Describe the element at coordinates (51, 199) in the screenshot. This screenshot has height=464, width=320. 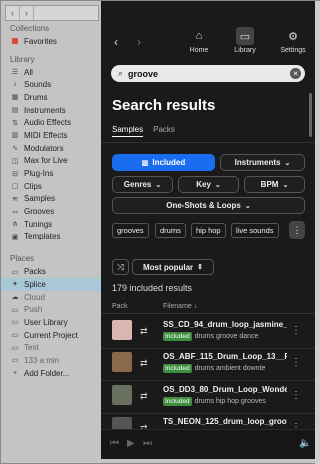
I see `sidebar-item-samples: ≋ Samples` at that location.